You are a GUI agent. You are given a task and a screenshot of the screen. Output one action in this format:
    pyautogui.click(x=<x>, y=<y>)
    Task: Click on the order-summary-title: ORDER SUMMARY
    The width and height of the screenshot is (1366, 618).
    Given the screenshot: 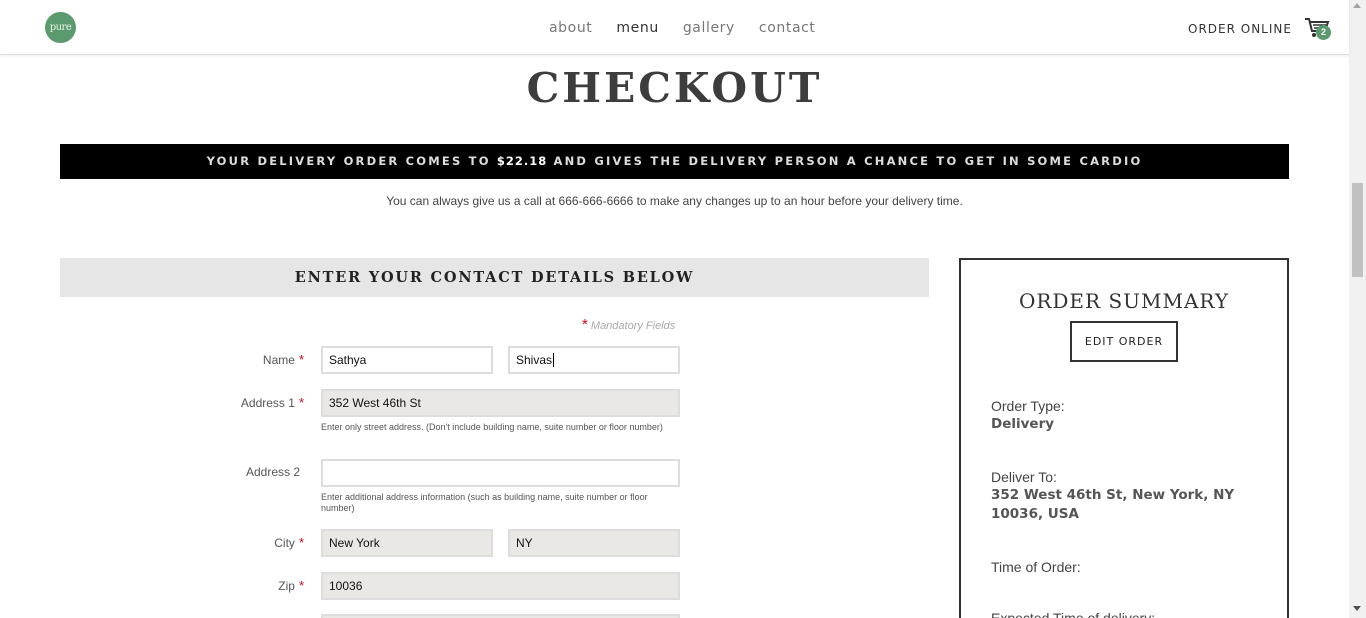 What is the action you would take?
    pyautogui.click(x=1124, y=301)
    